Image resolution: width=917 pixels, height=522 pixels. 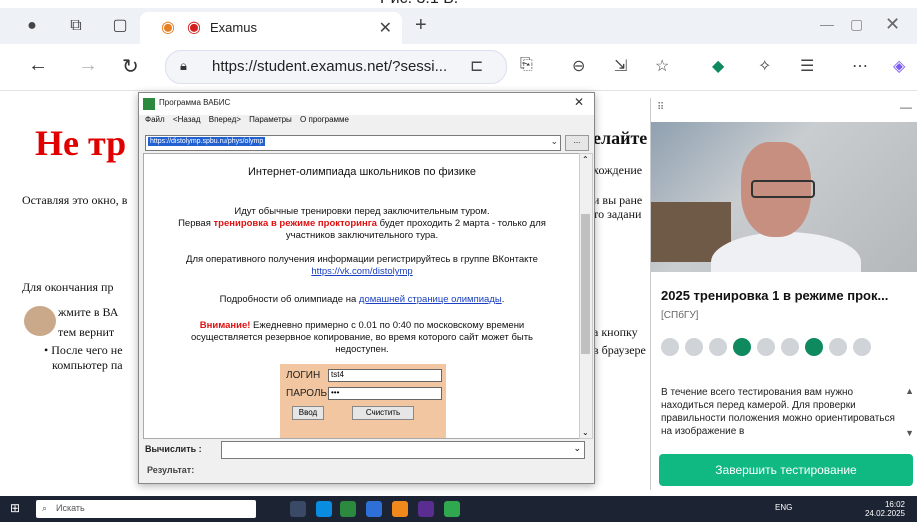 I want to click on dialog-scrollbar: ⌃ ⌄, so click(x=586, y=296).